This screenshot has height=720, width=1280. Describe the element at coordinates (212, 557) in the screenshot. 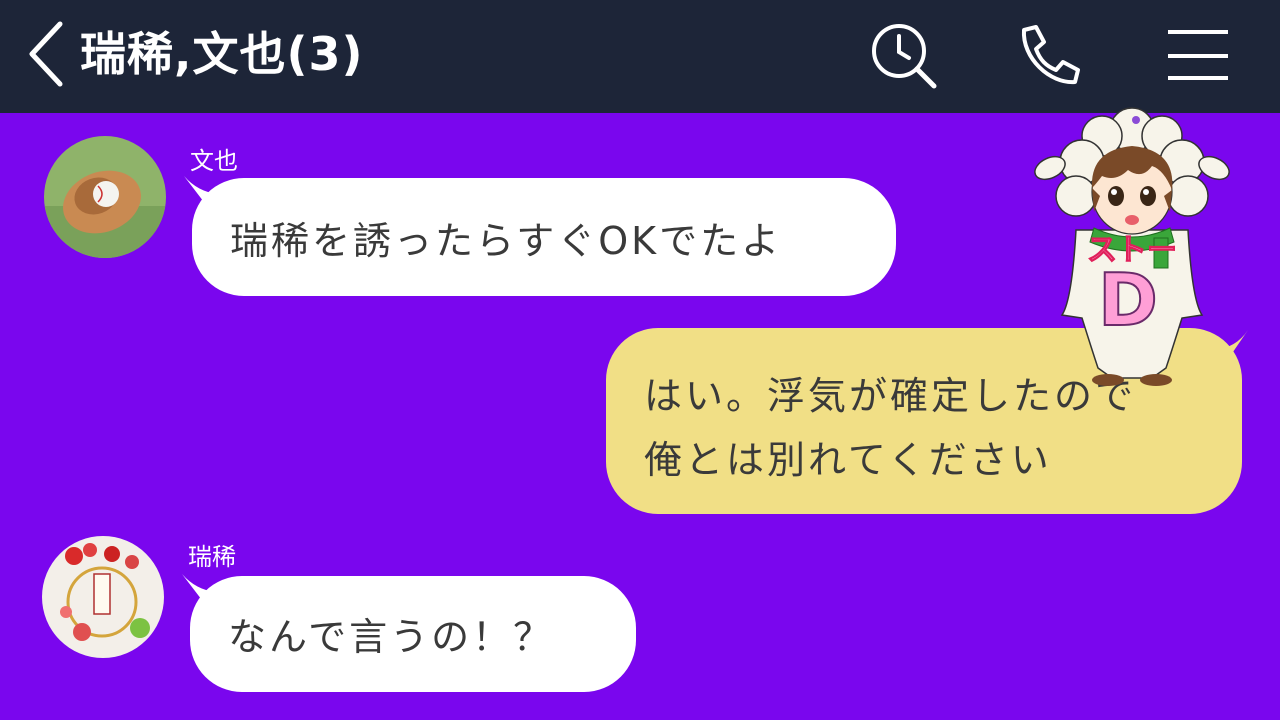

I see `sender-name: 瑞稀` at that location.